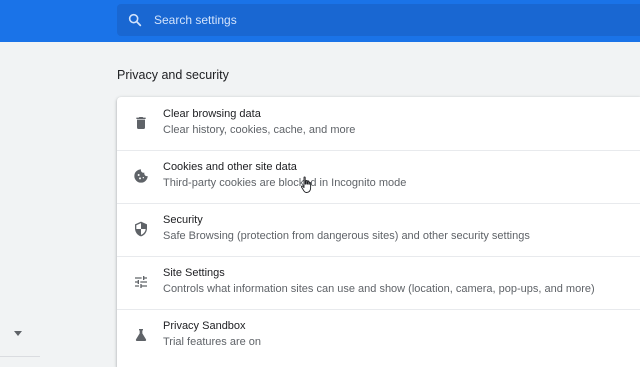  Describe the element at coordinates (204, 326) in the screenshot. I see `row-title: Privacy Sandbox` at that location.